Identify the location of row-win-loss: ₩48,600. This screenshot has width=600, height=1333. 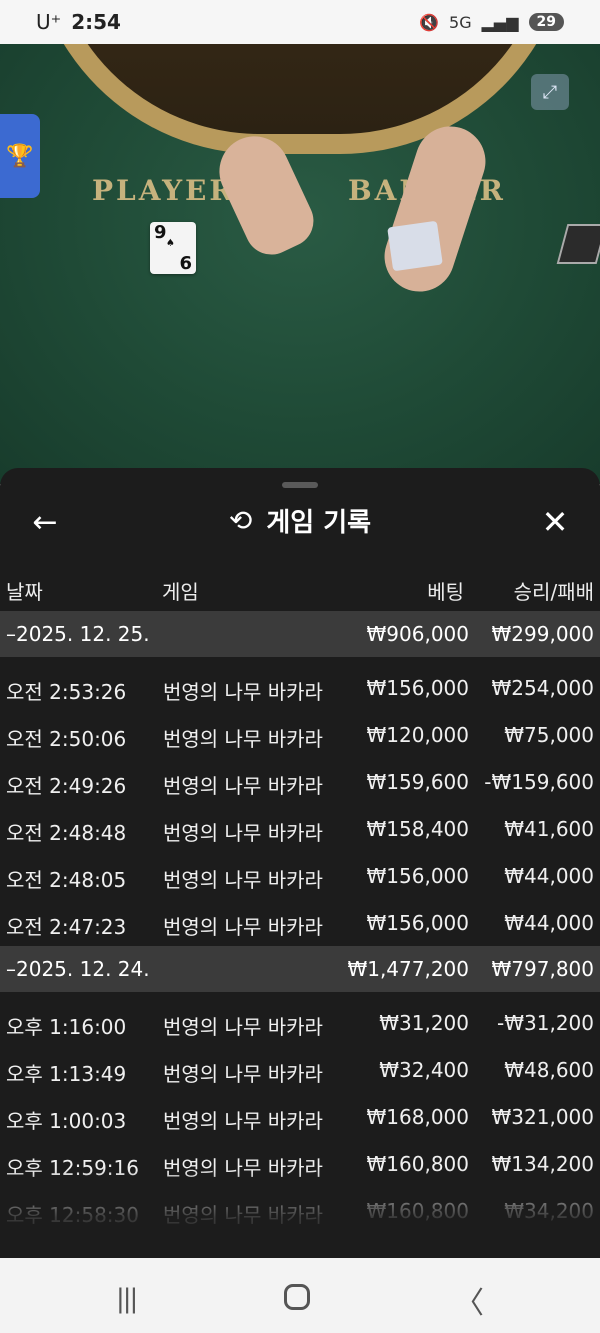
(549, 1070).